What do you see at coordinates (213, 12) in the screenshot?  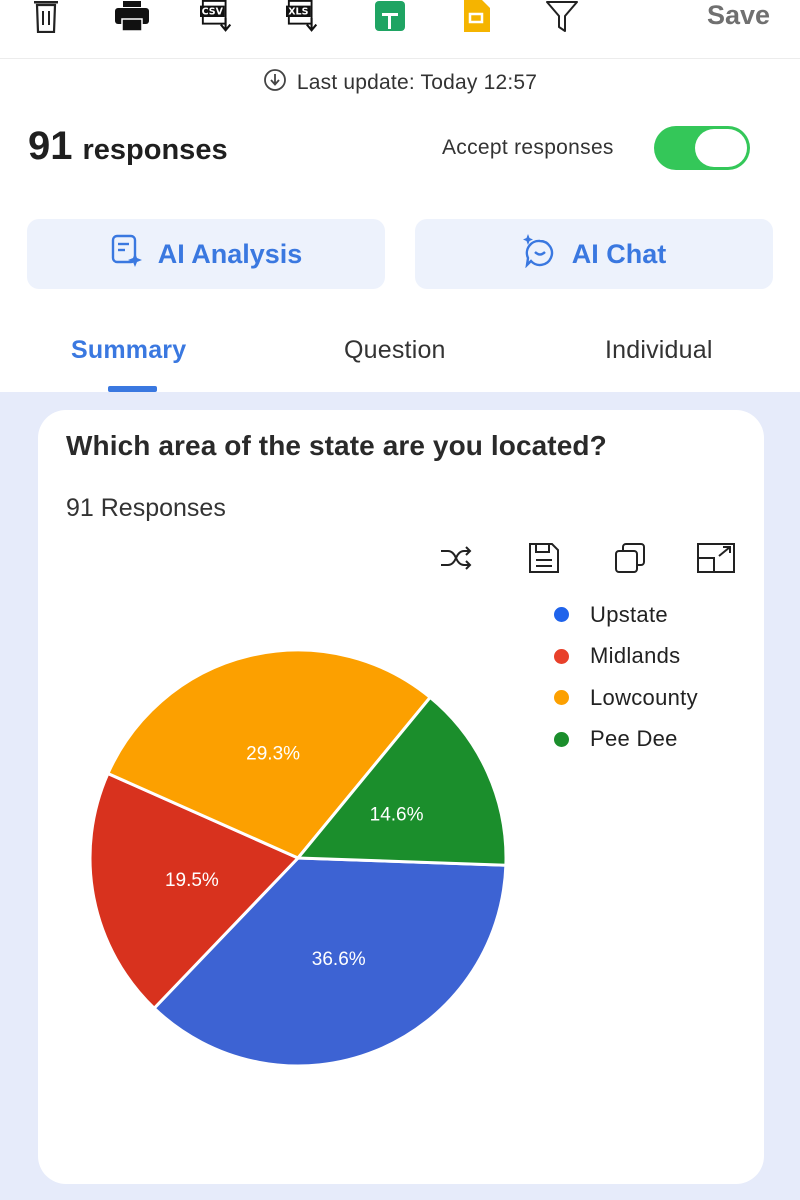 I see `csv-label: CSV` at bounding box center [213, 12].